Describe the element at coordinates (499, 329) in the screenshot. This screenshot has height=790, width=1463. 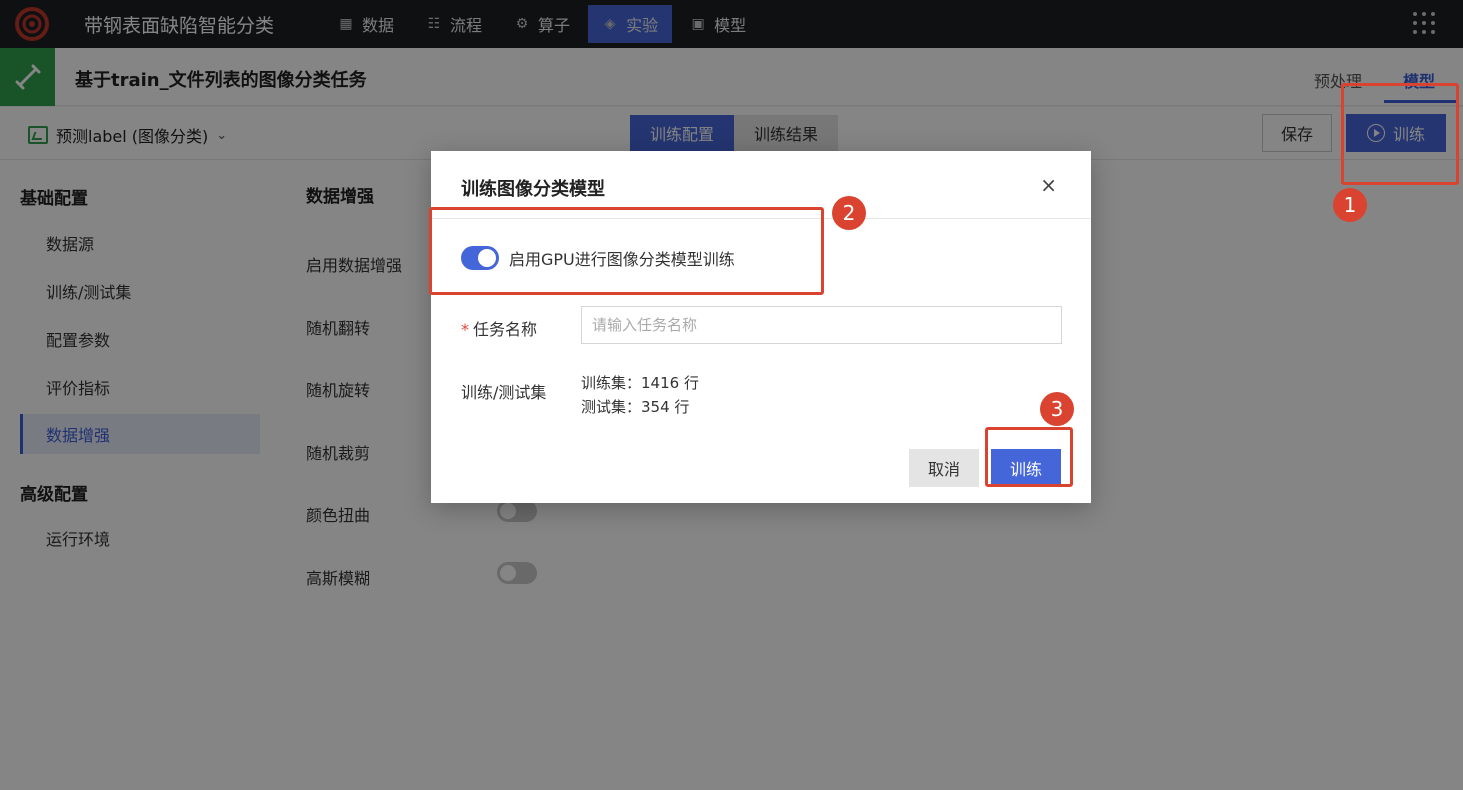
I see `task-name-label: * 任务名称` at that location.